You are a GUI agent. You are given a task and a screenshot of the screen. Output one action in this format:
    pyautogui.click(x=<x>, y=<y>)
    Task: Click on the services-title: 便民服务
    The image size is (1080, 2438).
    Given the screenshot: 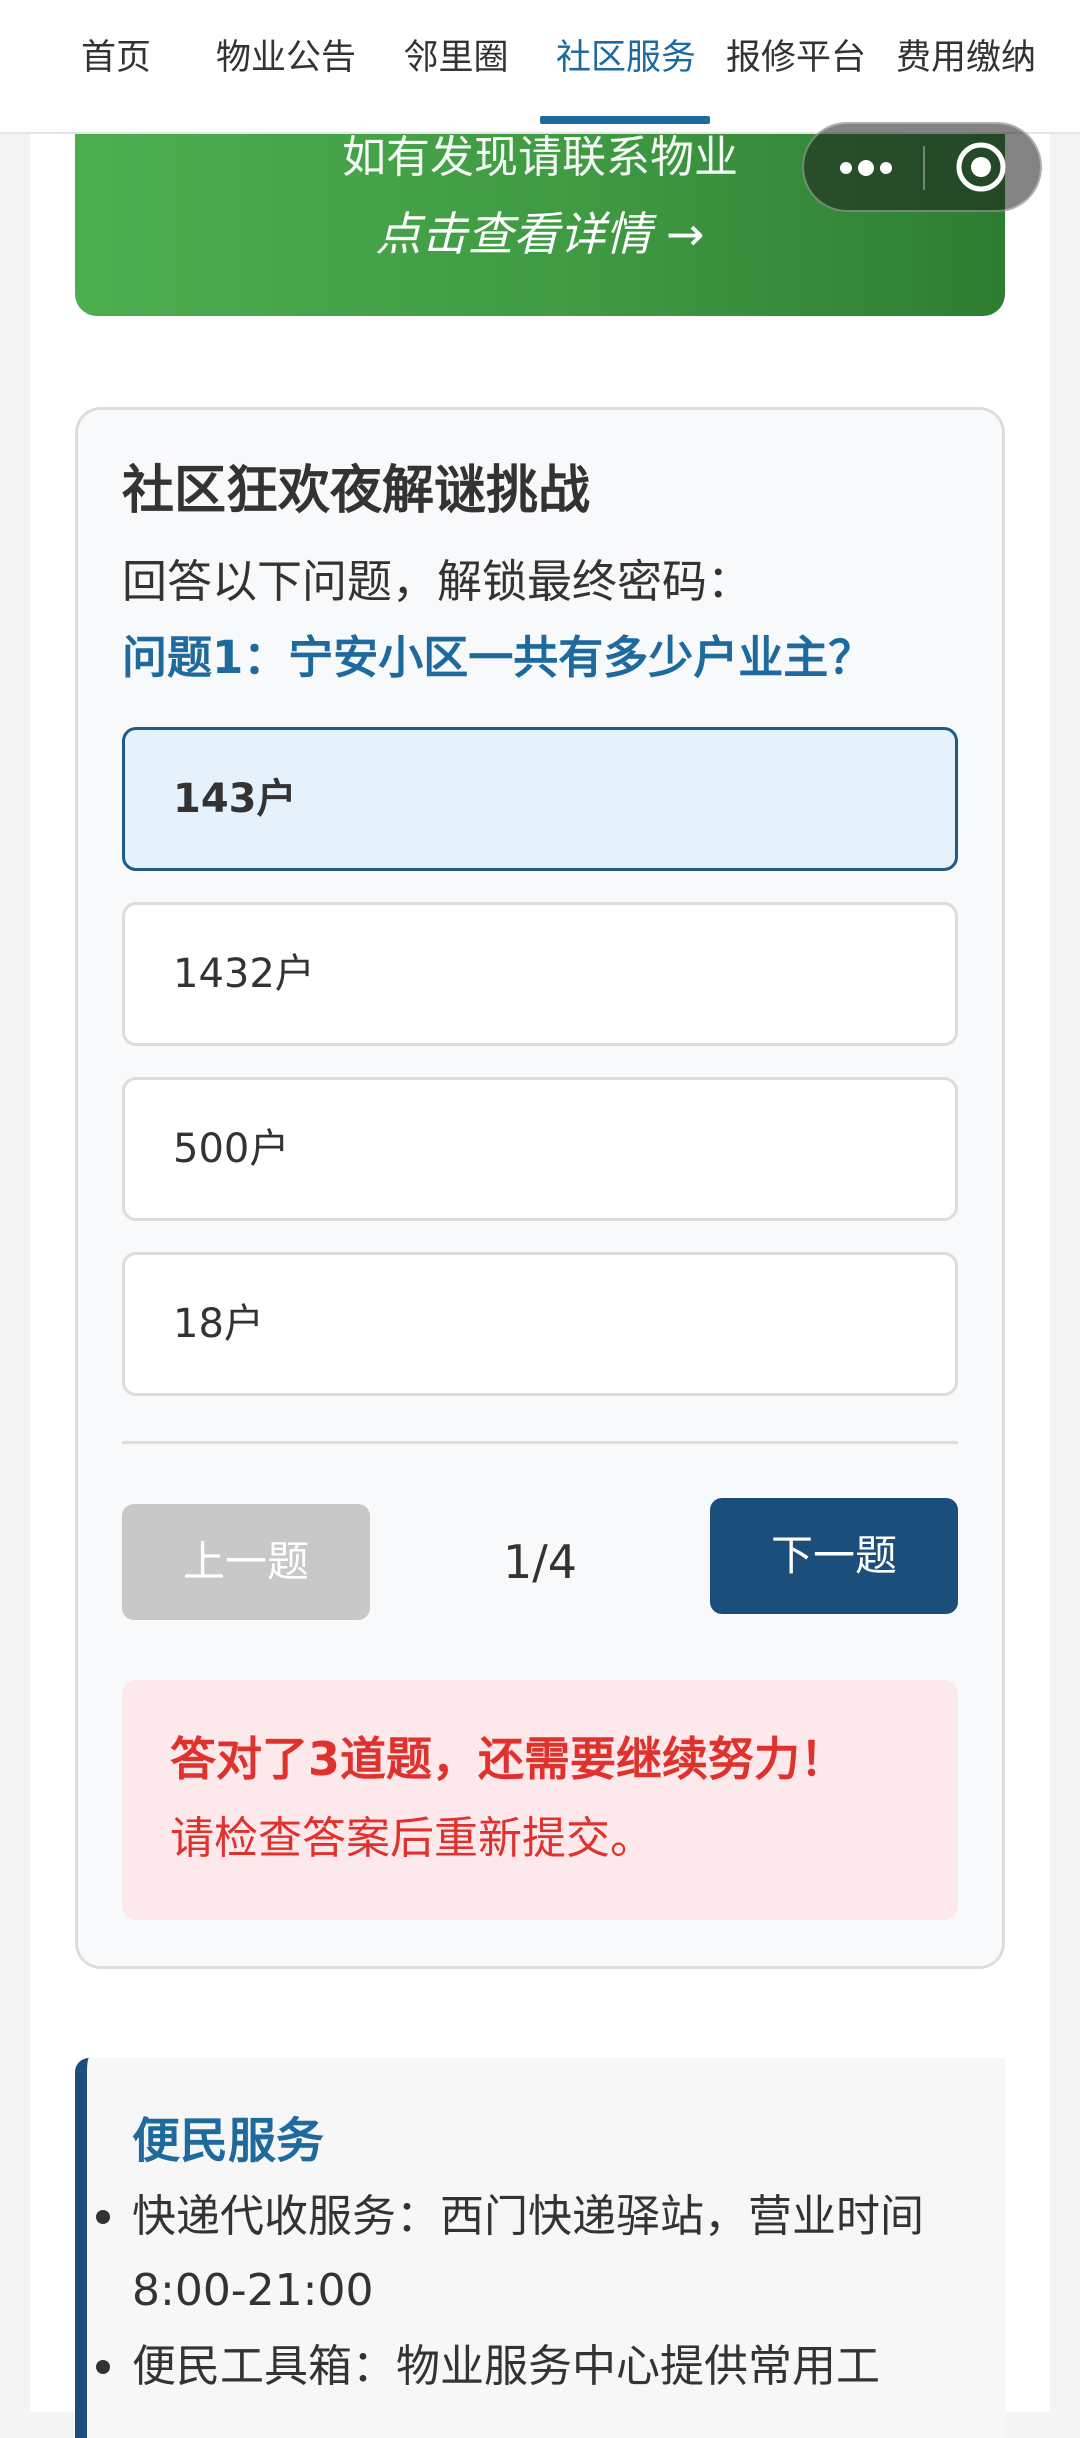 What is the action you would take?
    pyautogui.click(x=228, y=2141)
    